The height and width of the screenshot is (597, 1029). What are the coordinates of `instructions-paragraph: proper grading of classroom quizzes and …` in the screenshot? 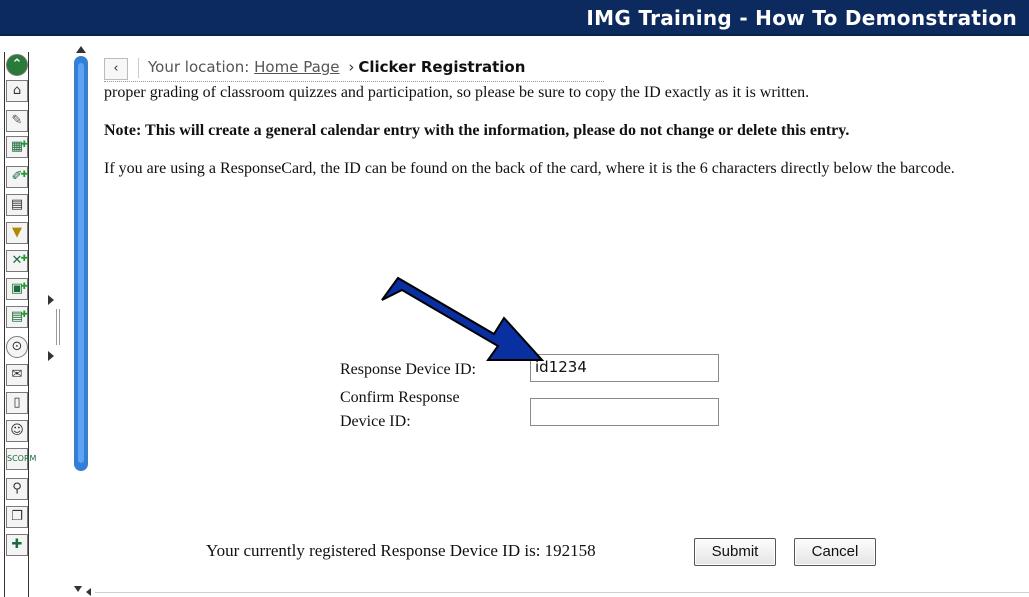 It's located at (457, 92).